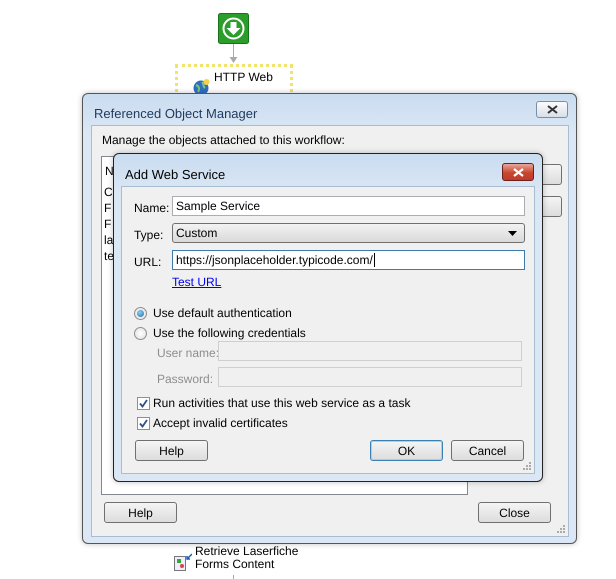 The width and height of the screenshot is (616, 579). What do you see at coordinates (243, 77) in the screenshot?
I see `node-label: HTTP Web` at bounding box center [243, 77].